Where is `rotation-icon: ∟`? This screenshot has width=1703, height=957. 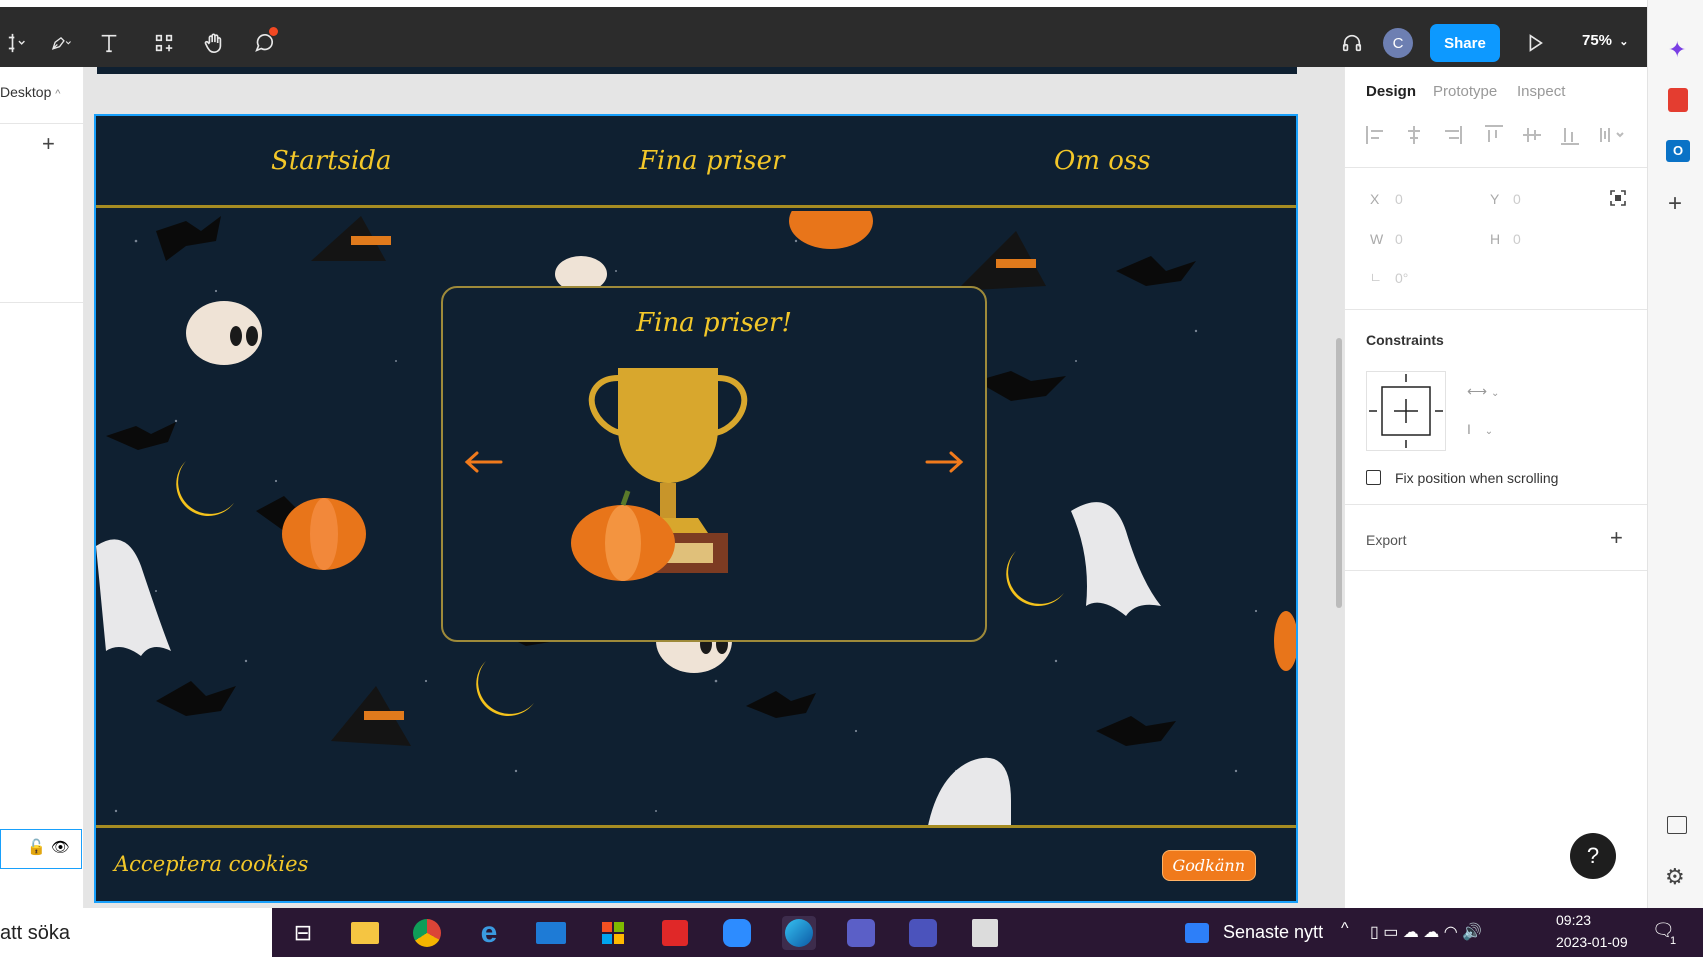 rotation-icon: ∟ is located at coordinates (1376, 277).